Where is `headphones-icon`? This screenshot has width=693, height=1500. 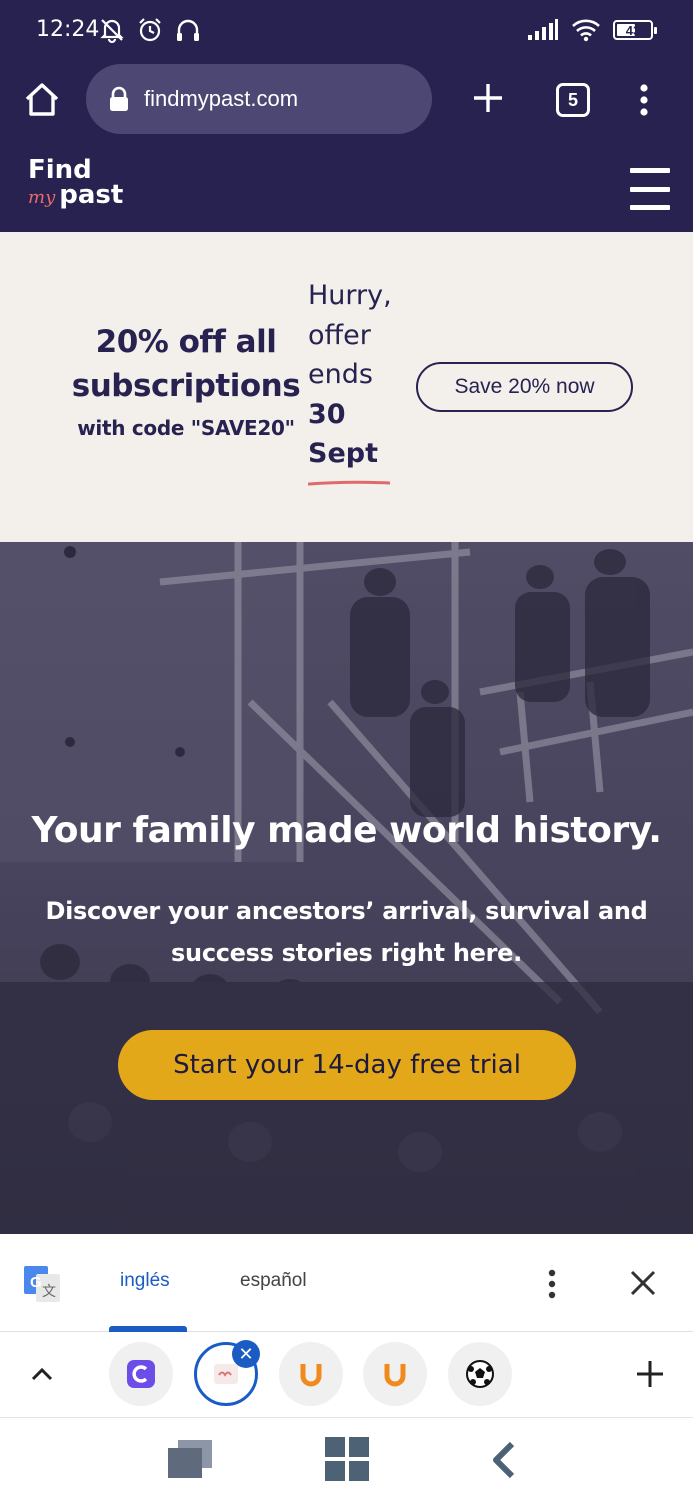 headphones-icon is located at coordinates (188, 30).